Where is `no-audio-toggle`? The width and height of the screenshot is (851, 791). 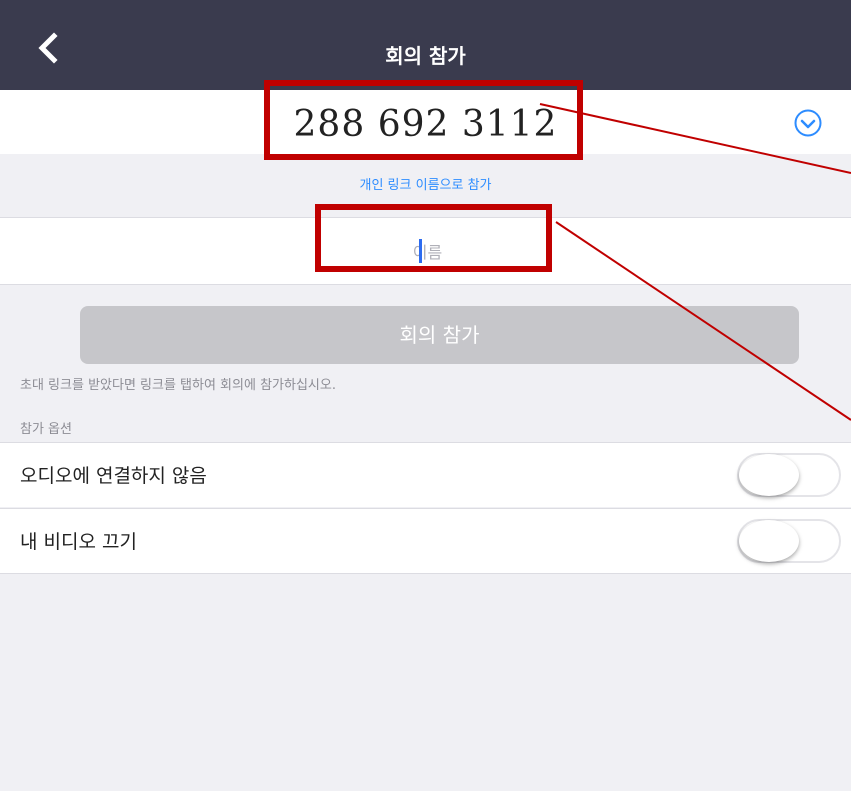
no-audio-toggle is located at coordinates (789, 475).